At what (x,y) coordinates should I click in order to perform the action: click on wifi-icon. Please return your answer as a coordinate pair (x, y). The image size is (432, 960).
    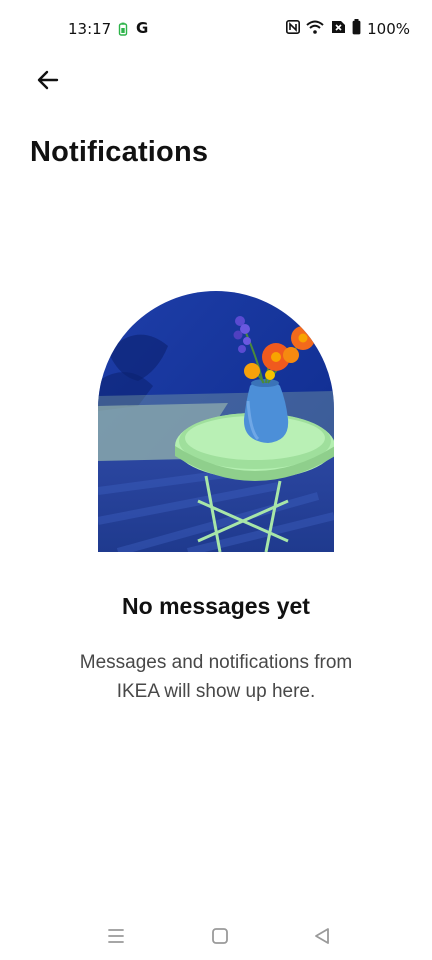
    Looking at the image, I should click on (315, 29).